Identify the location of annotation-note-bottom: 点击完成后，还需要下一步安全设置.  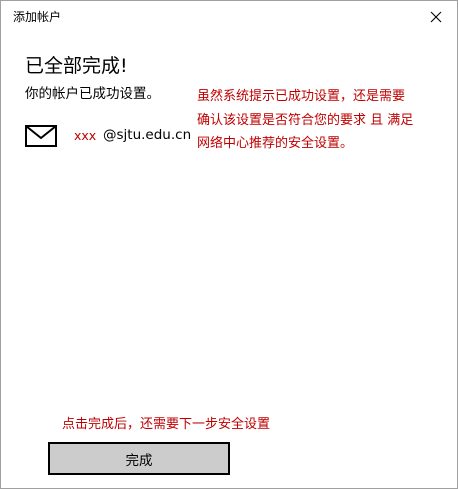
(166, 424).